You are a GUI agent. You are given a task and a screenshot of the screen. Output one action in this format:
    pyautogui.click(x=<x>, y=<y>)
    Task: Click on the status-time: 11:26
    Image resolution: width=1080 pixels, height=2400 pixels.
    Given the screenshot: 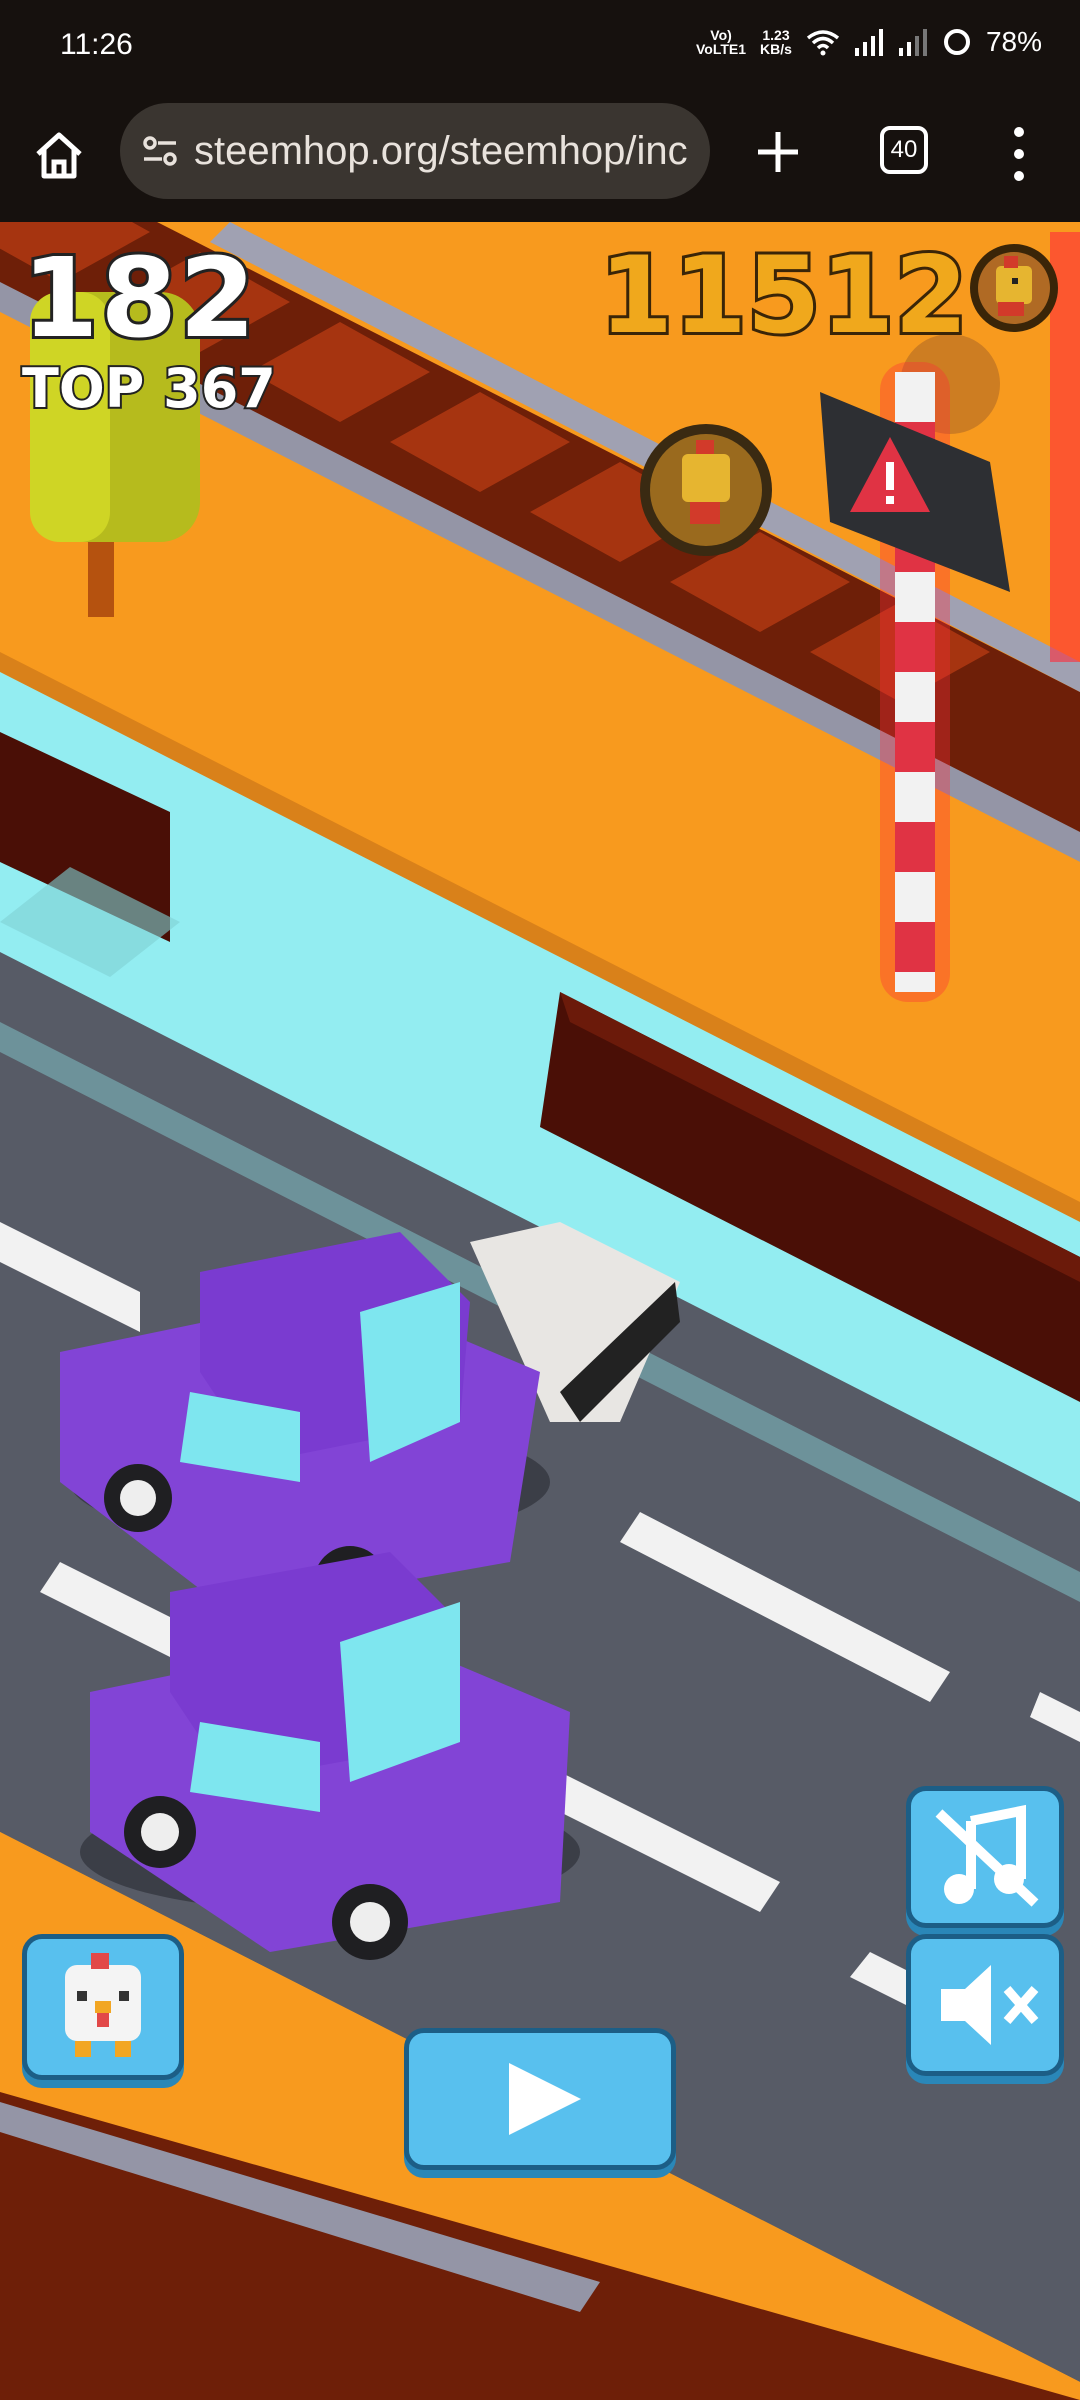 What is the action you would take?
    pyautogui.click(x=96, y=44)
    